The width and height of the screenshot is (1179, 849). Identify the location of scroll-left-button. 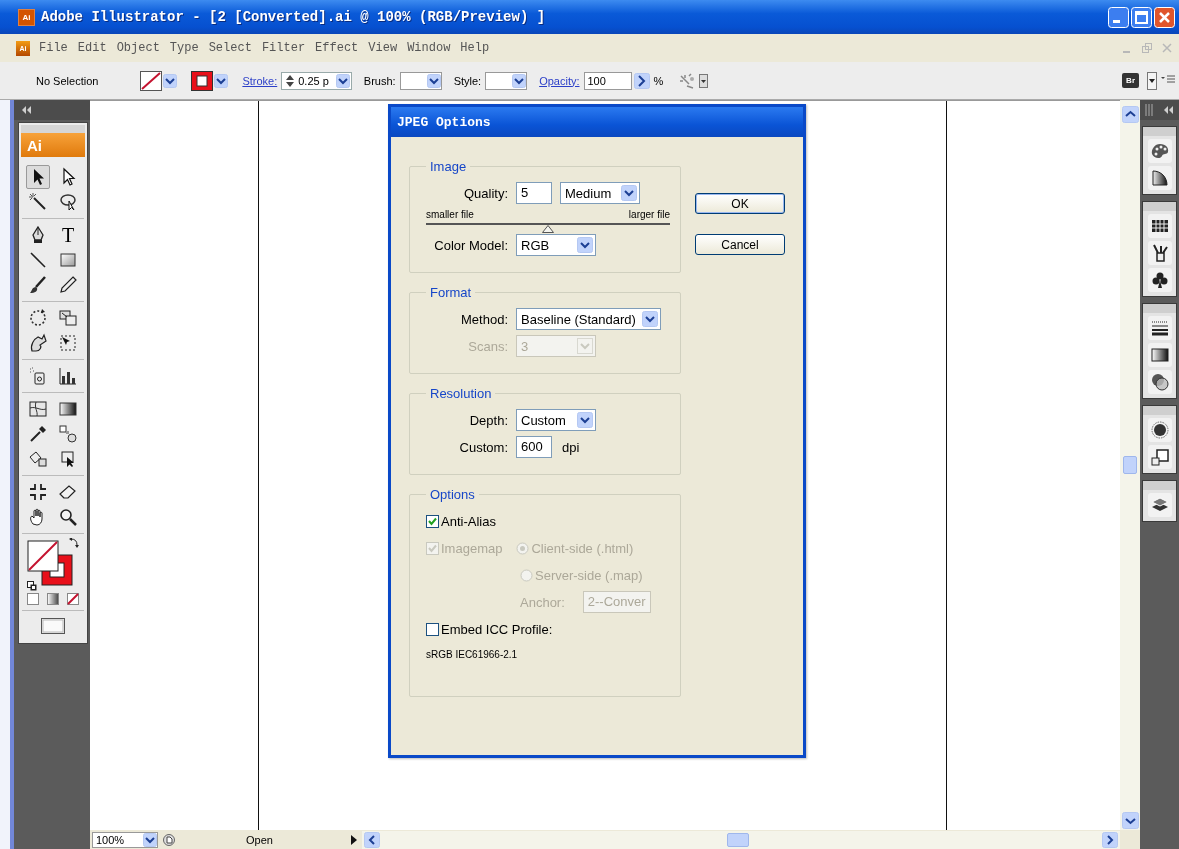
(372, 839).